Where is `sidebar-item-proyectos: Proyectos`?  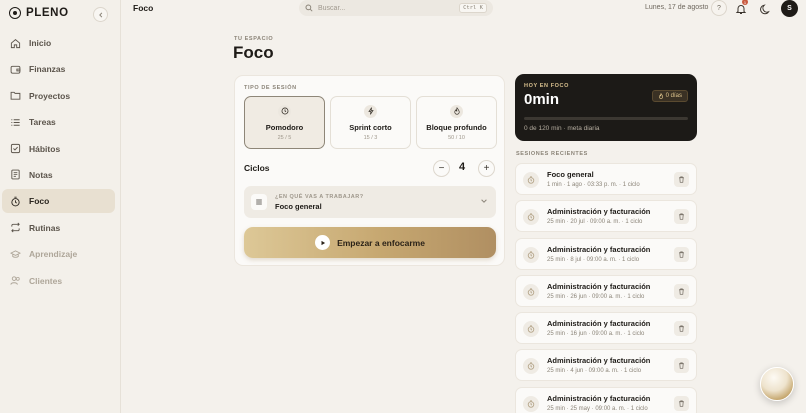
sidebar-item-proyectos: Proyectos is located at coordinates (58, 96).